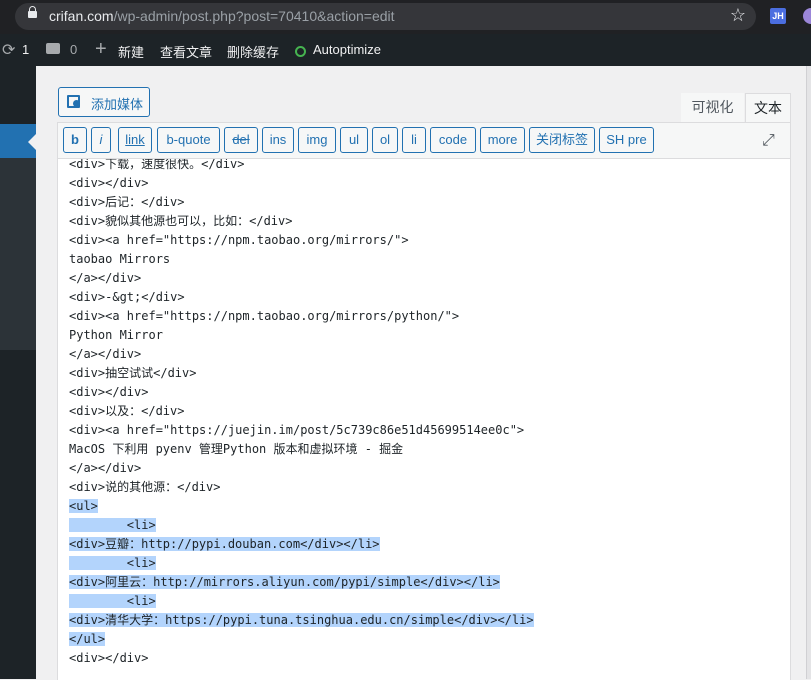  I want to click on page-scrollbar, so click(808, 372).